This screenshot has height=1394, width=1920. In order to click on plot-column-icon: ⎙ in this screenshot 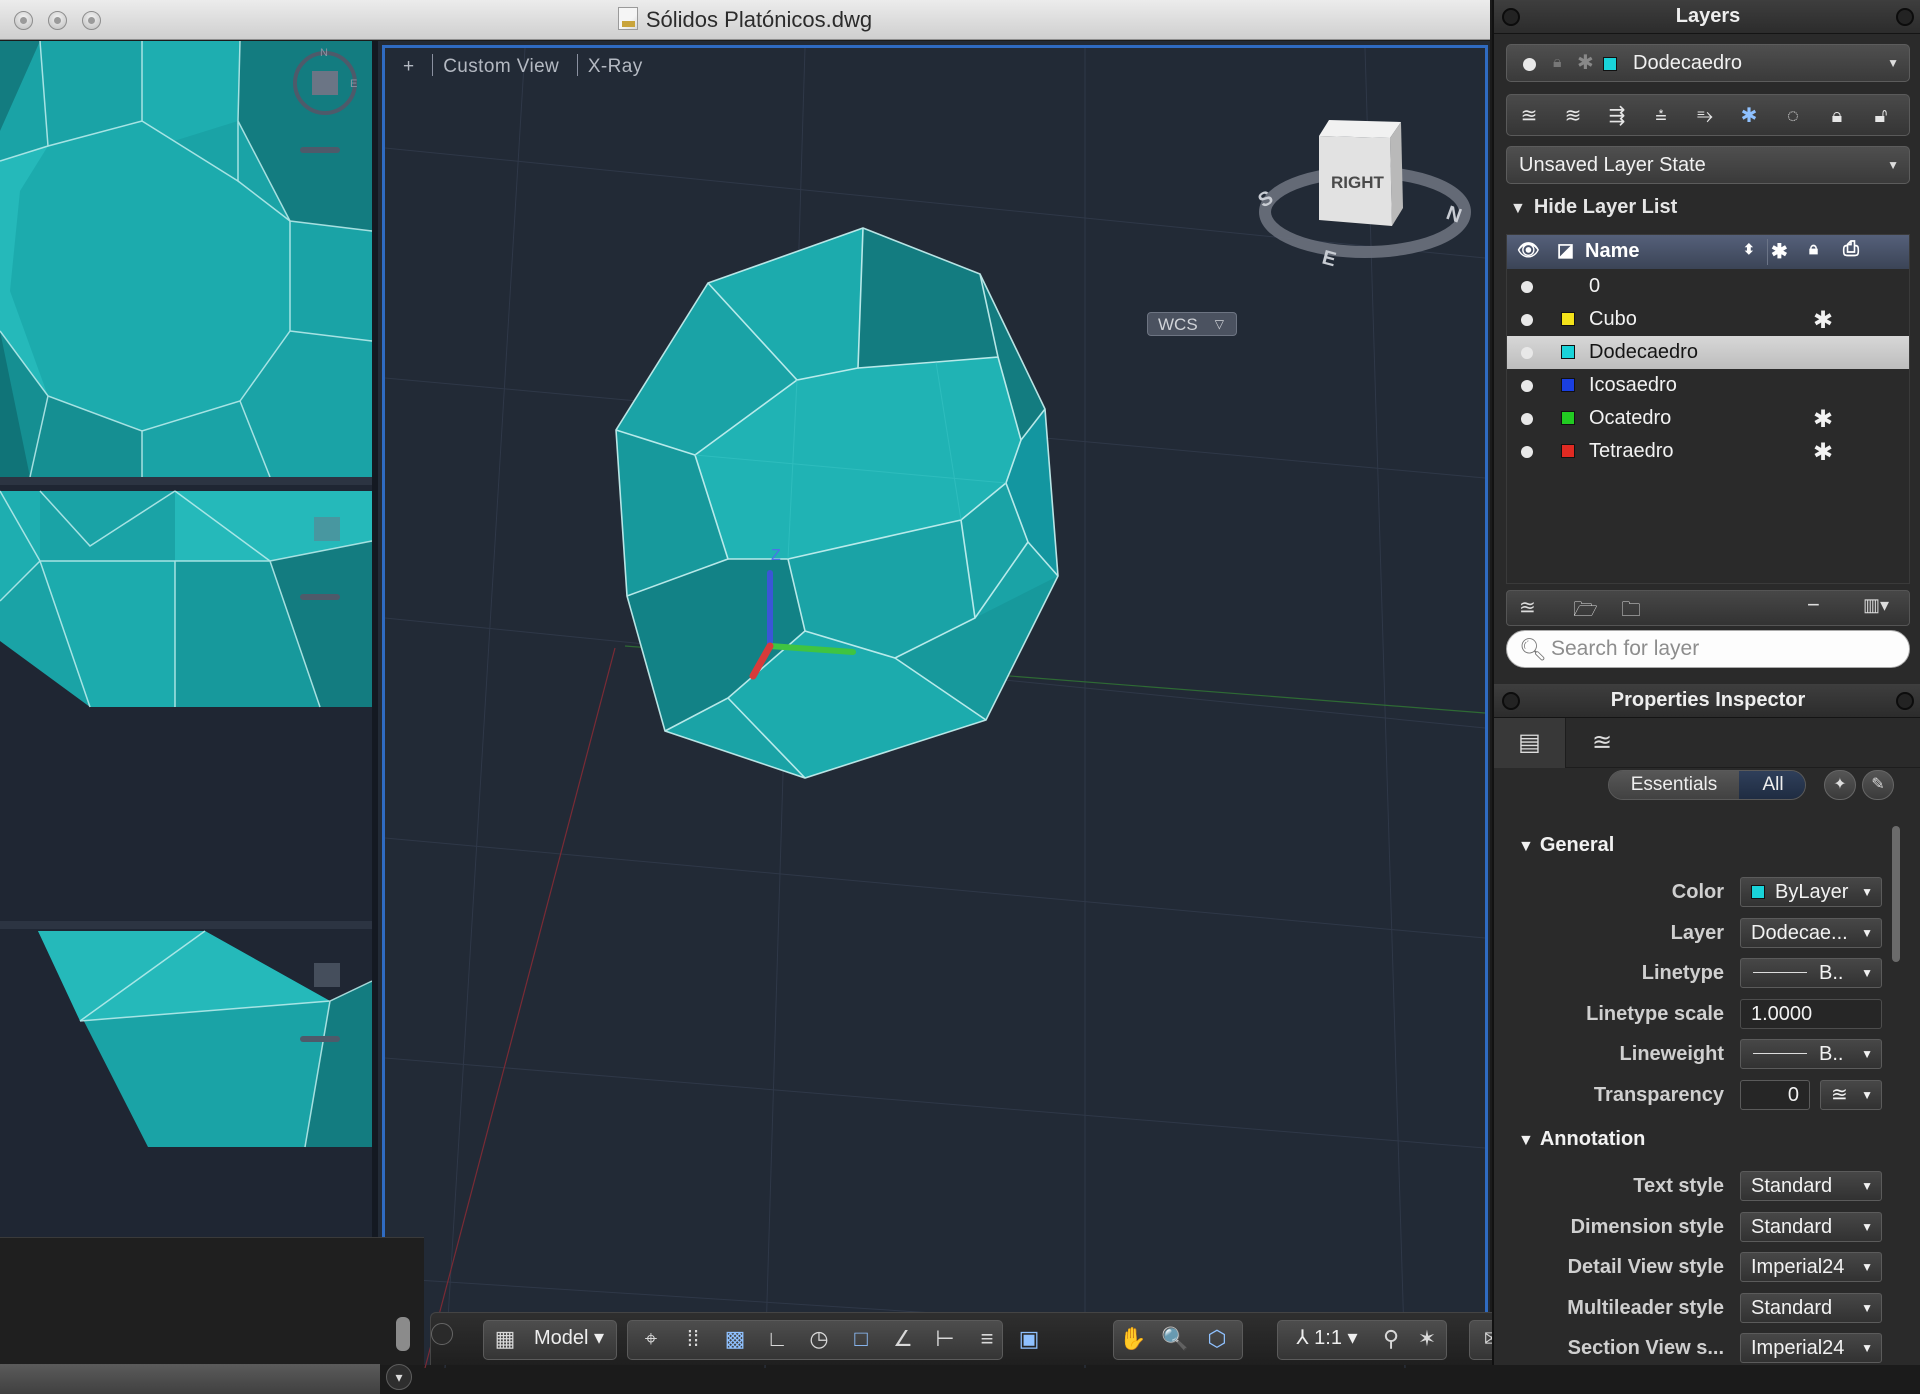, I will do `click(1851, 249)`.